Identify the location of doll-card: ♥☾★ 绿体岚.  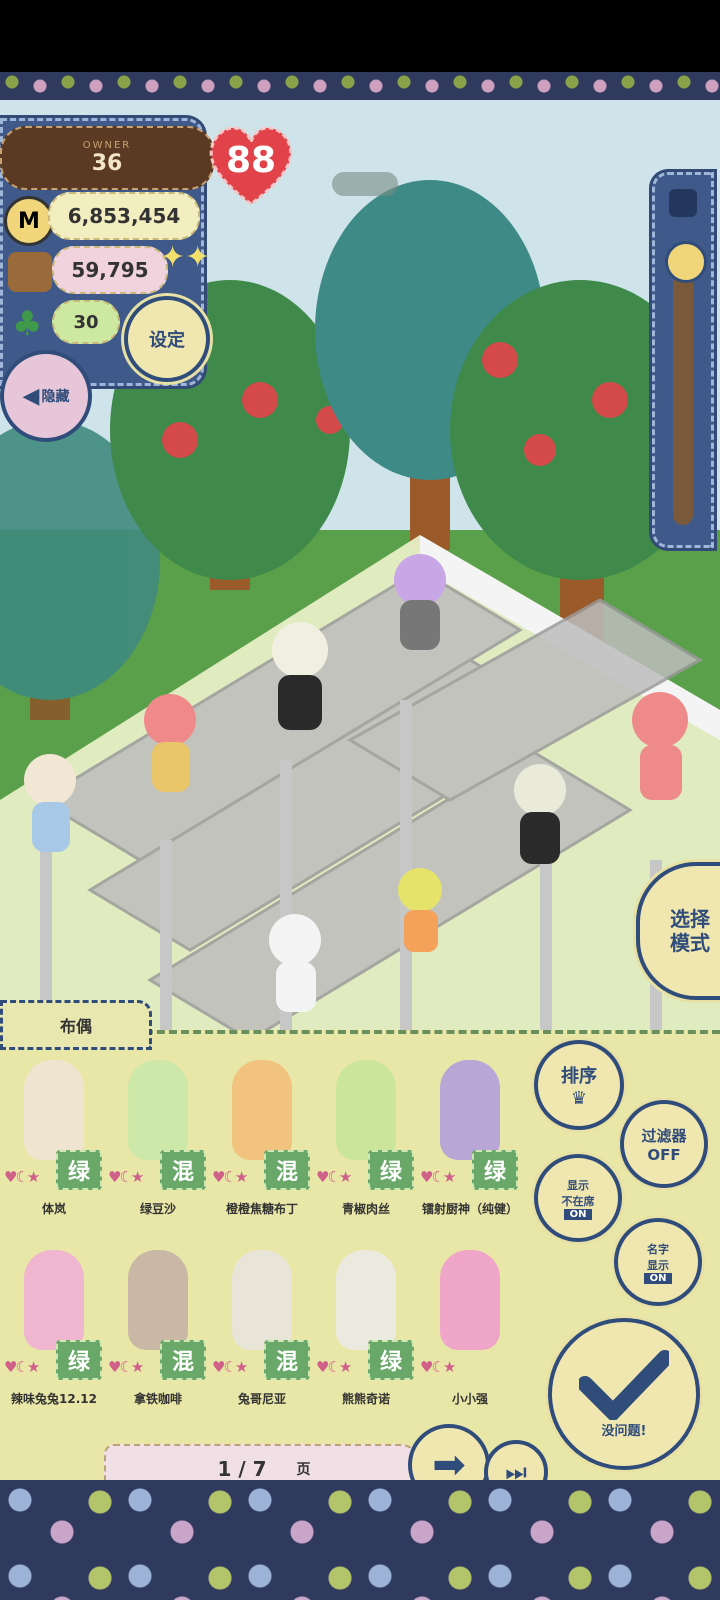
(54, 1140).